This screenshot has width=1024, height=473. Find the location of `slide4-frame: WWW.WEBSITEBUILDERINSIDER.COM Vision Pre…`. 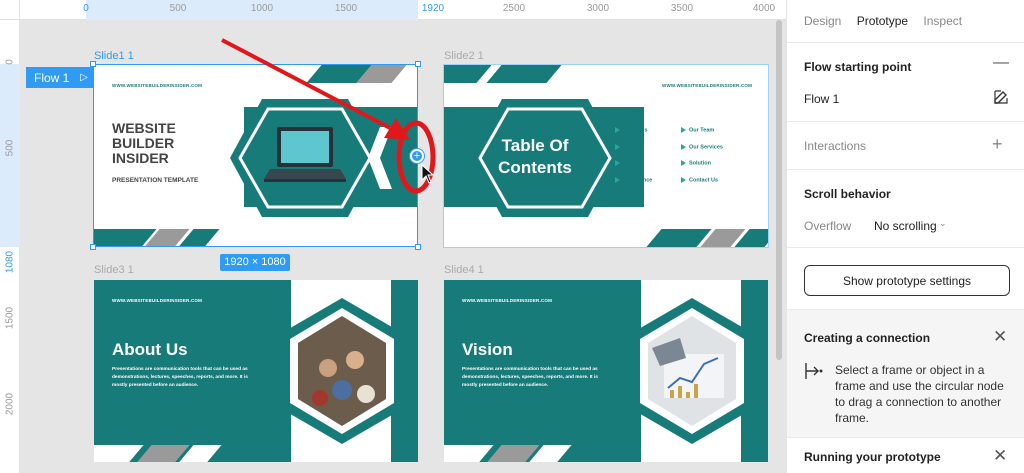

slide4-frame: WWW.WEBSITEBUILDERINSIDER.COM Vision Pre… is located at coordinates (606, 371).